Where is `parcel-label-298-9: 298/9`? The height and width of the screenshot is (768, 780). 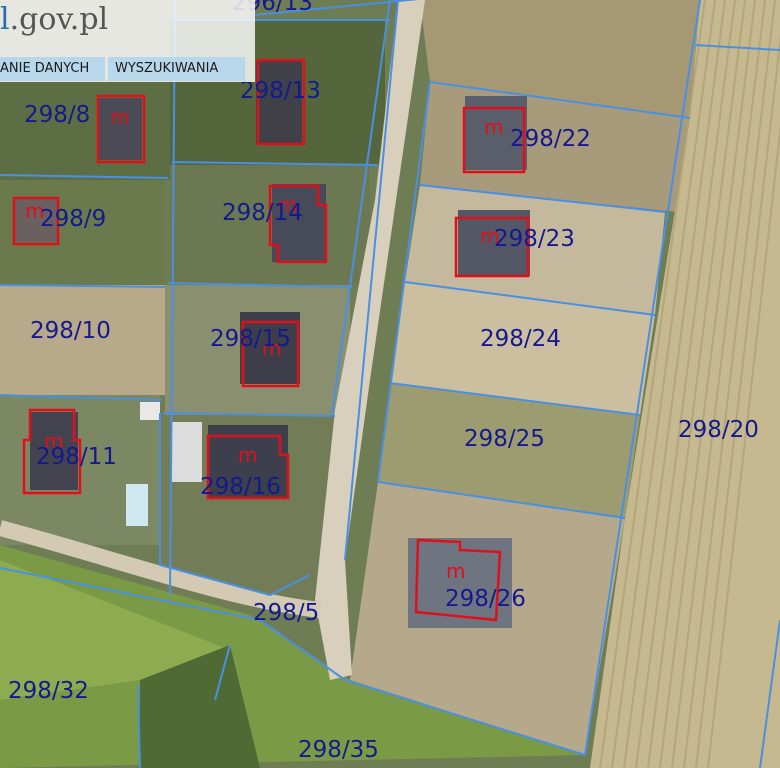 parcel-label-298-9: 298/9 is located at coordinates (73, 219).